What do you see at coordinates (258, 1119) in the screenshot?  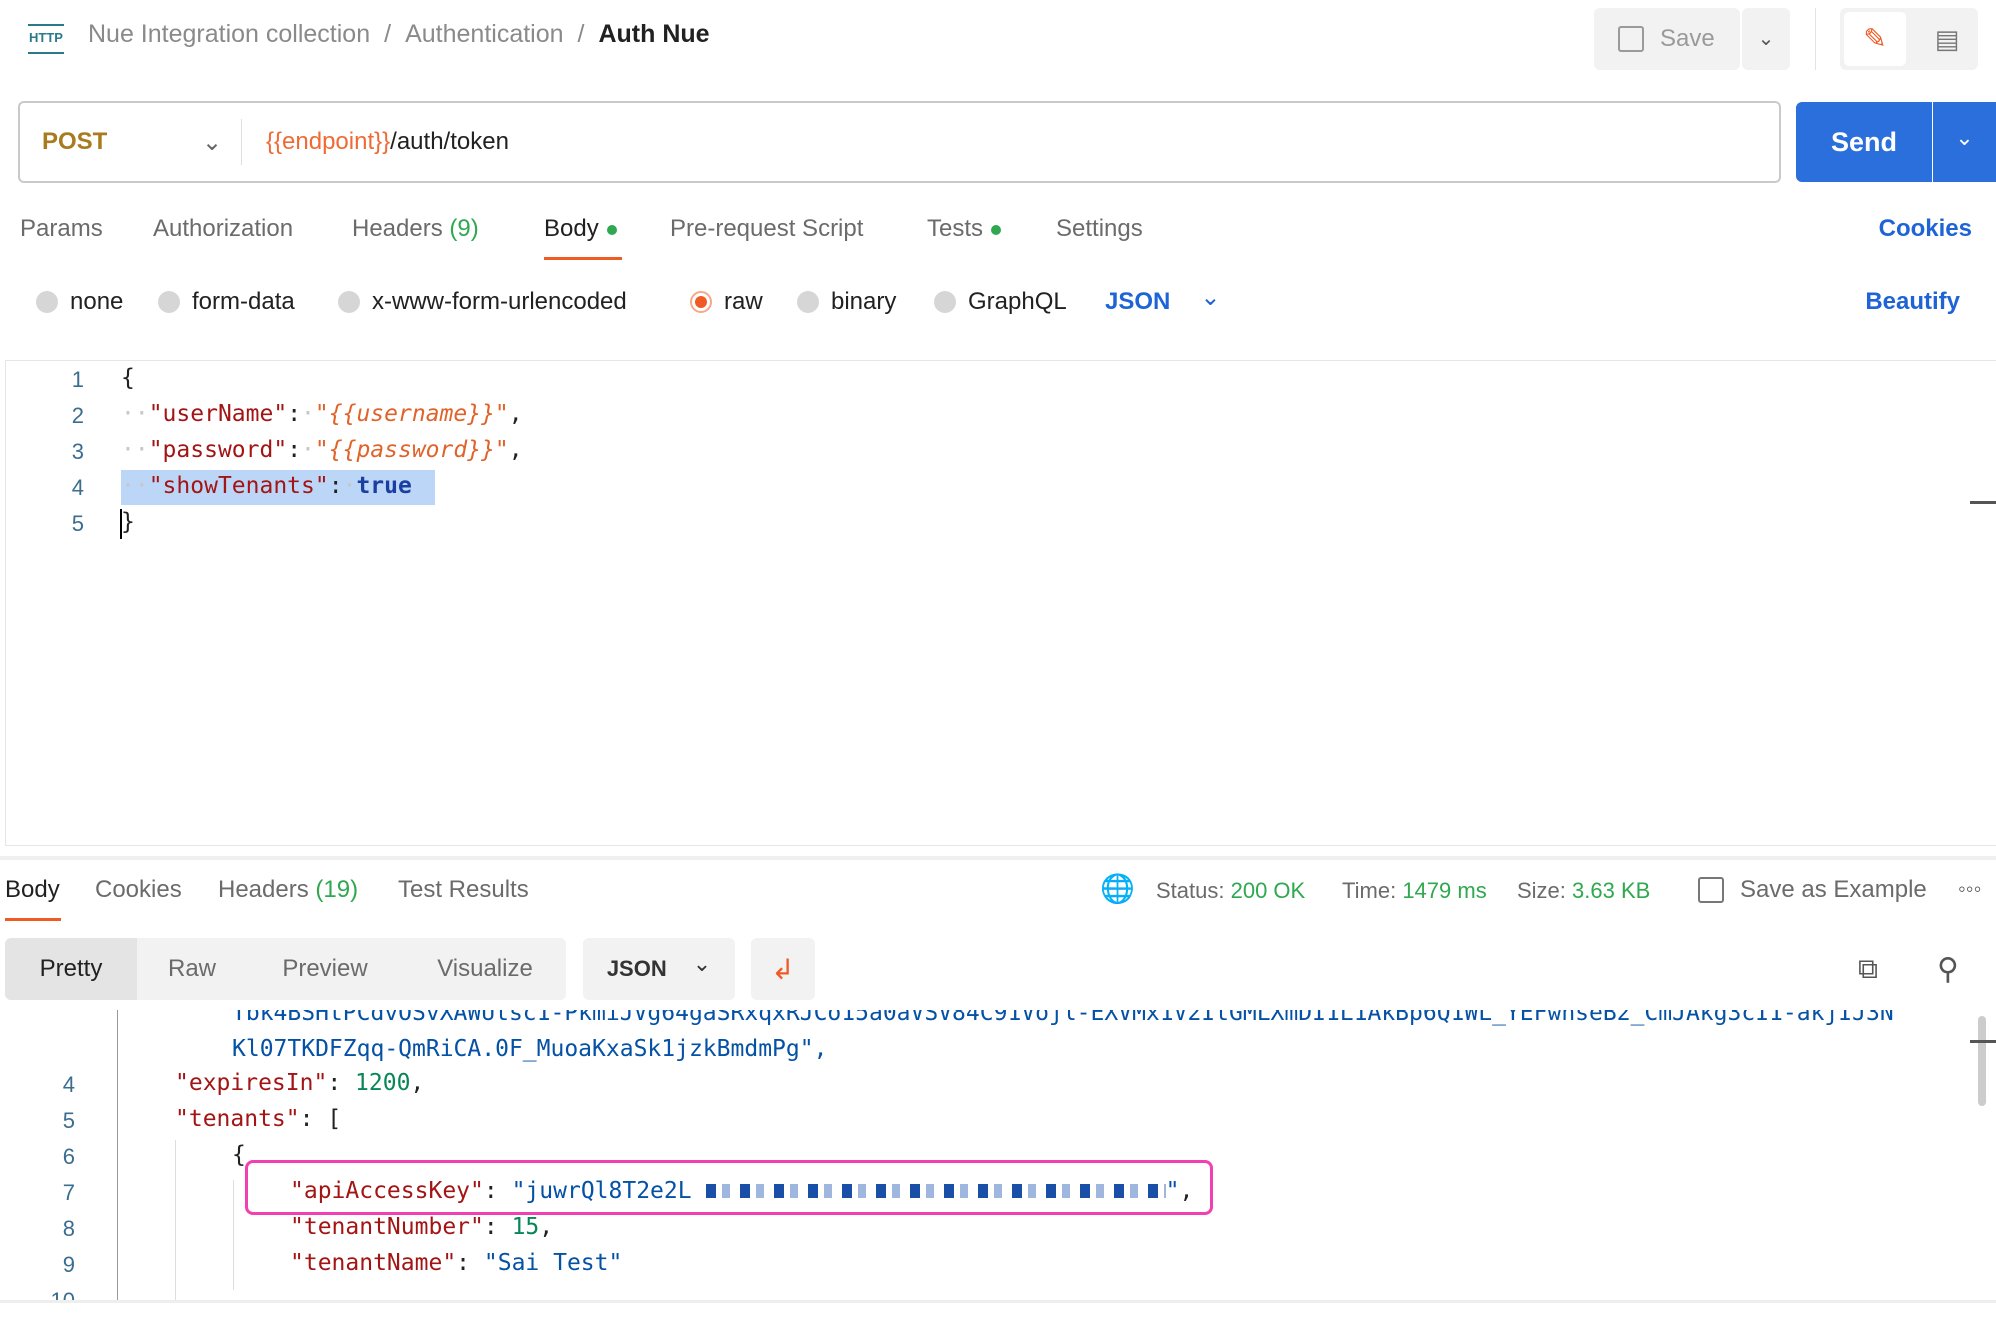 I see `code-line: "tenants": [` at bounding box center [258, 1119].